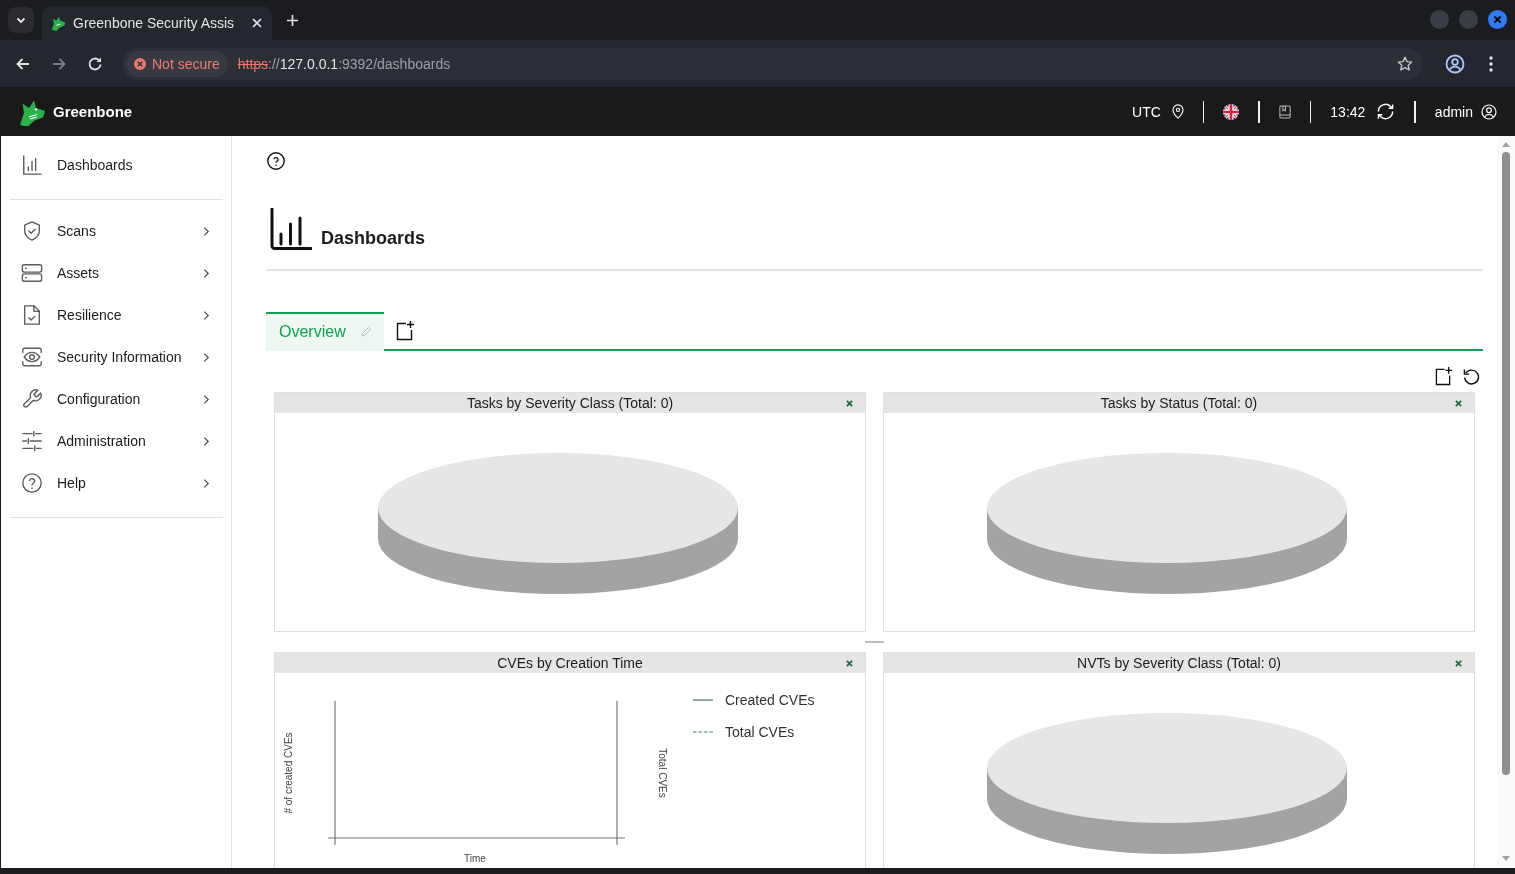 This screenshot has width=1515, height=874. What do you see at coordinates (570, 663) in the screenshot?
I see `panel-title: CVEs by Creation Time` at bounding box center [570, 663].